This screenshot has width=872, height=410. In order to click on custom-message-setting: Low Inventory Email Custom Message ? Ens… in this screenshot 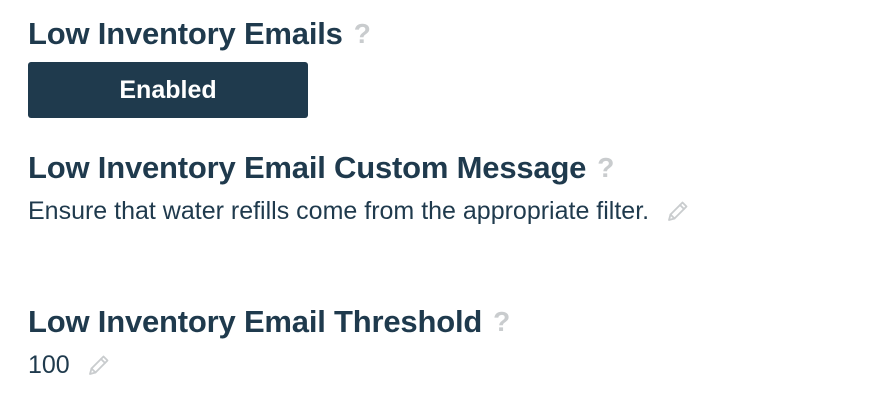, I will do `click(359, 188)`.